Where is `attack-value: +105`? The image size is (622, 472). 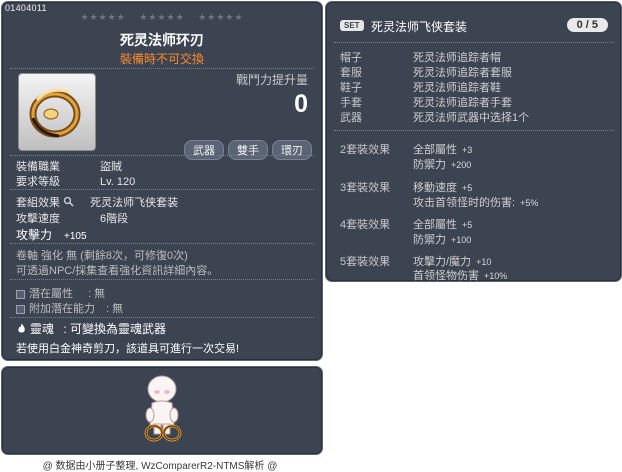 attack-value: +105 is located at coordinates (75, 236).